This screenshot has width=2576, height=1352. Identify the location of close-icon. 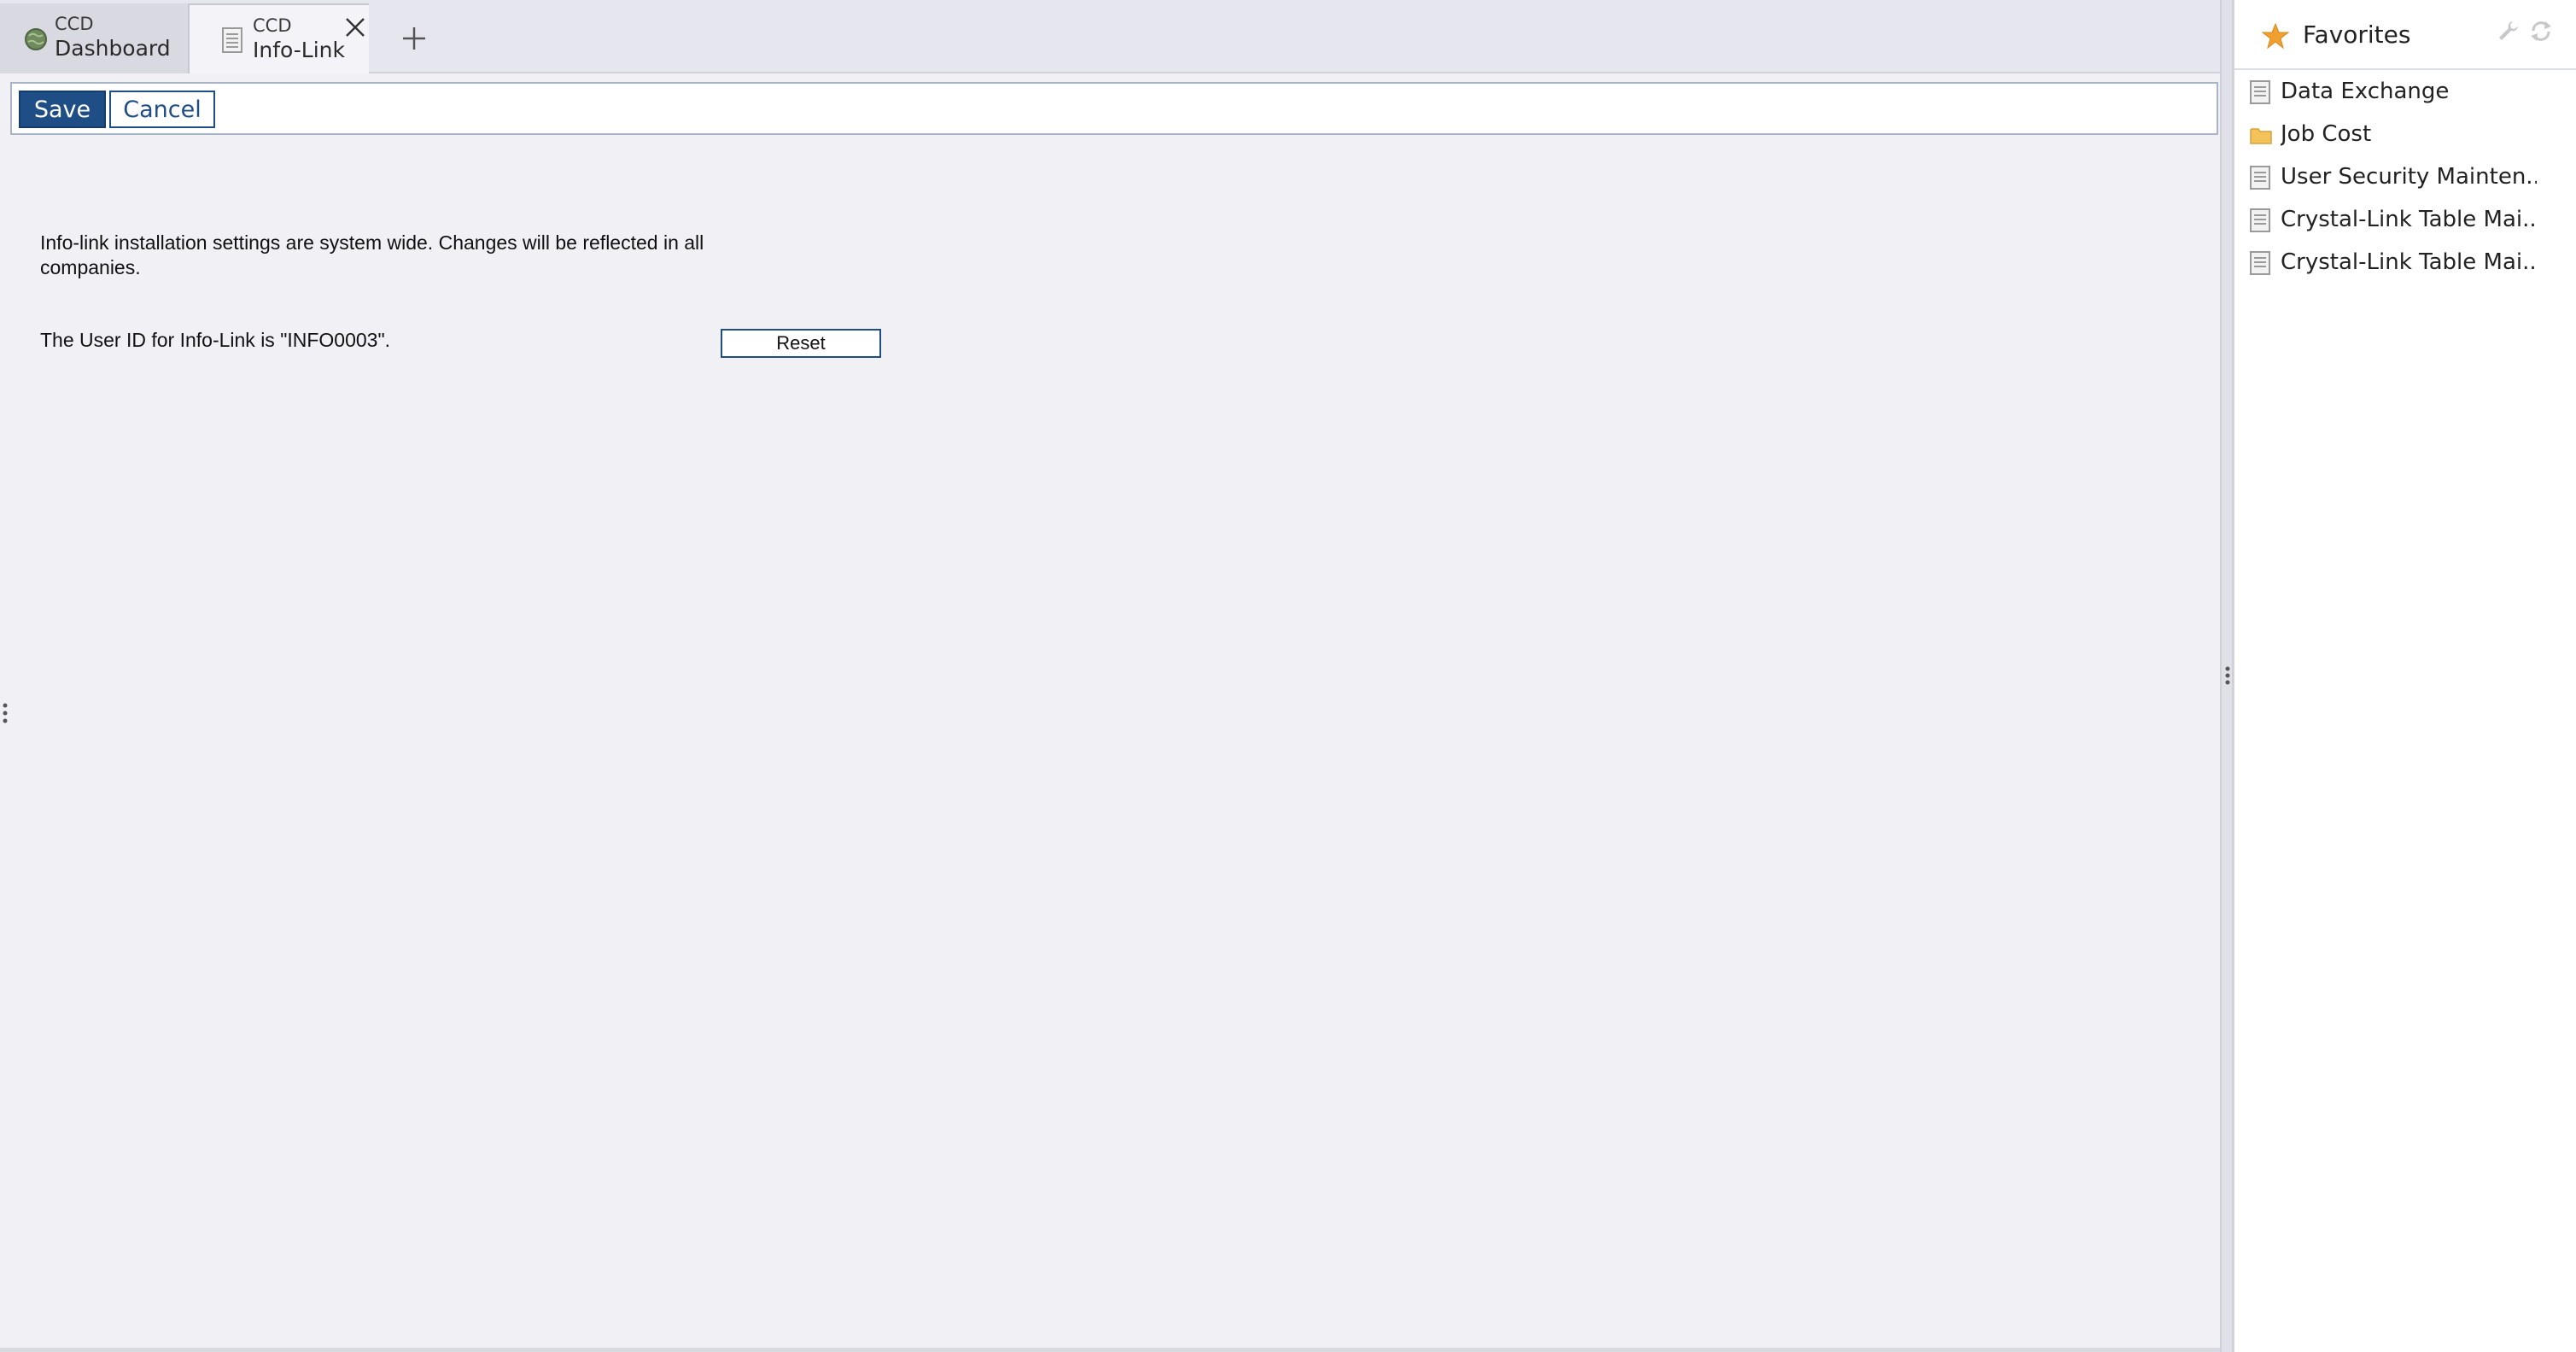
(355, 27).